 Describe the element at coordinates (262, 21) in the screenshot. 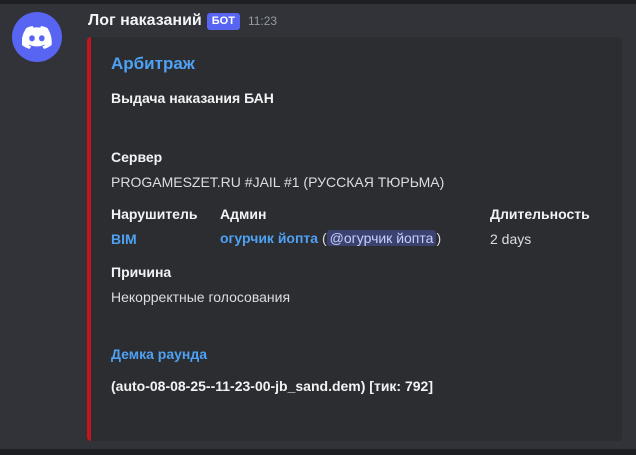

I see `message-timestamp: 11:23` at that location.